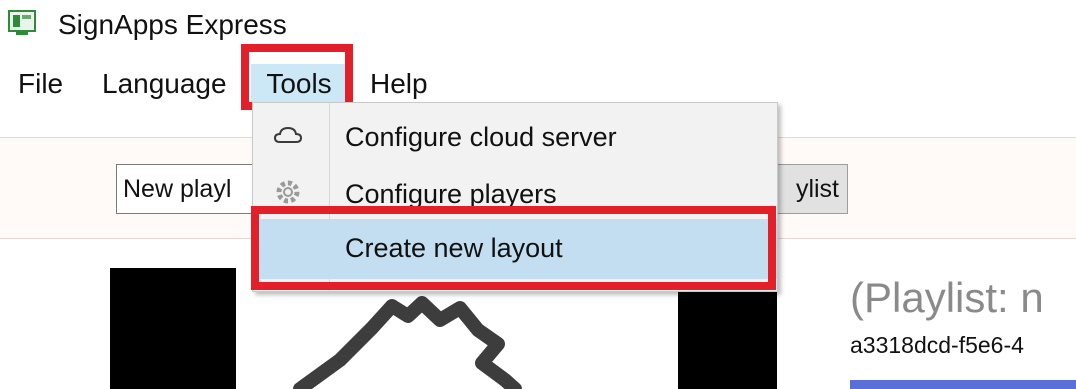 This screenshot has width=1076, height=389. I want to click on playlist-button-label: ylist, so click(817, 189).